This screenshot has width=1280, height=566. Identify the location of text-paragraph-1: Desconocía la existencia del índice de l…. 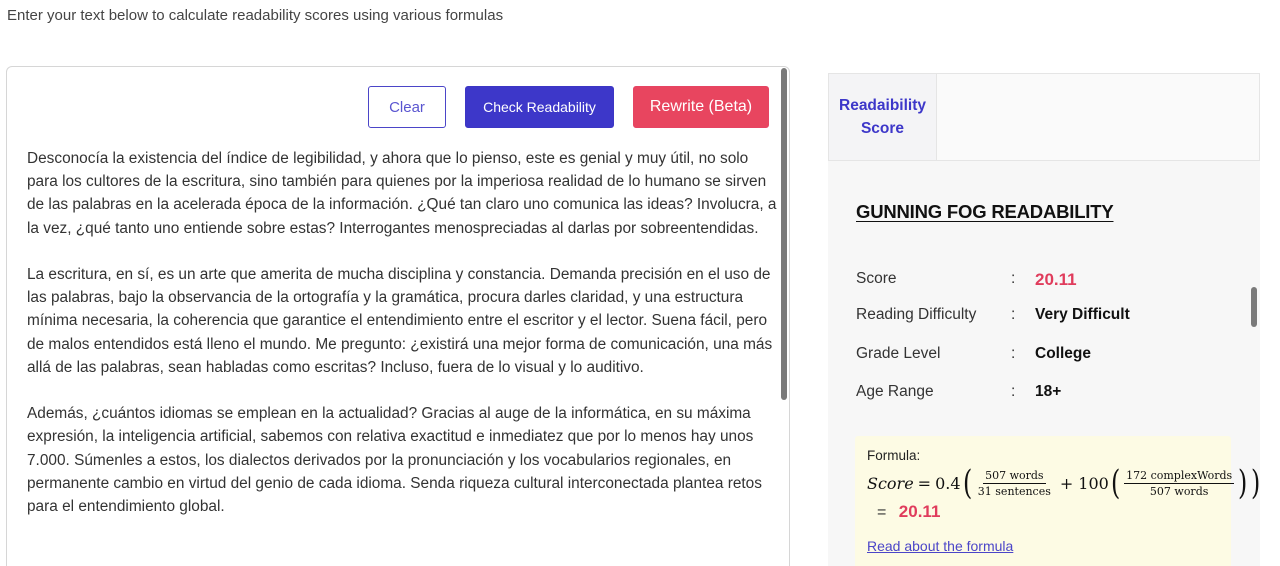
(402, 193).